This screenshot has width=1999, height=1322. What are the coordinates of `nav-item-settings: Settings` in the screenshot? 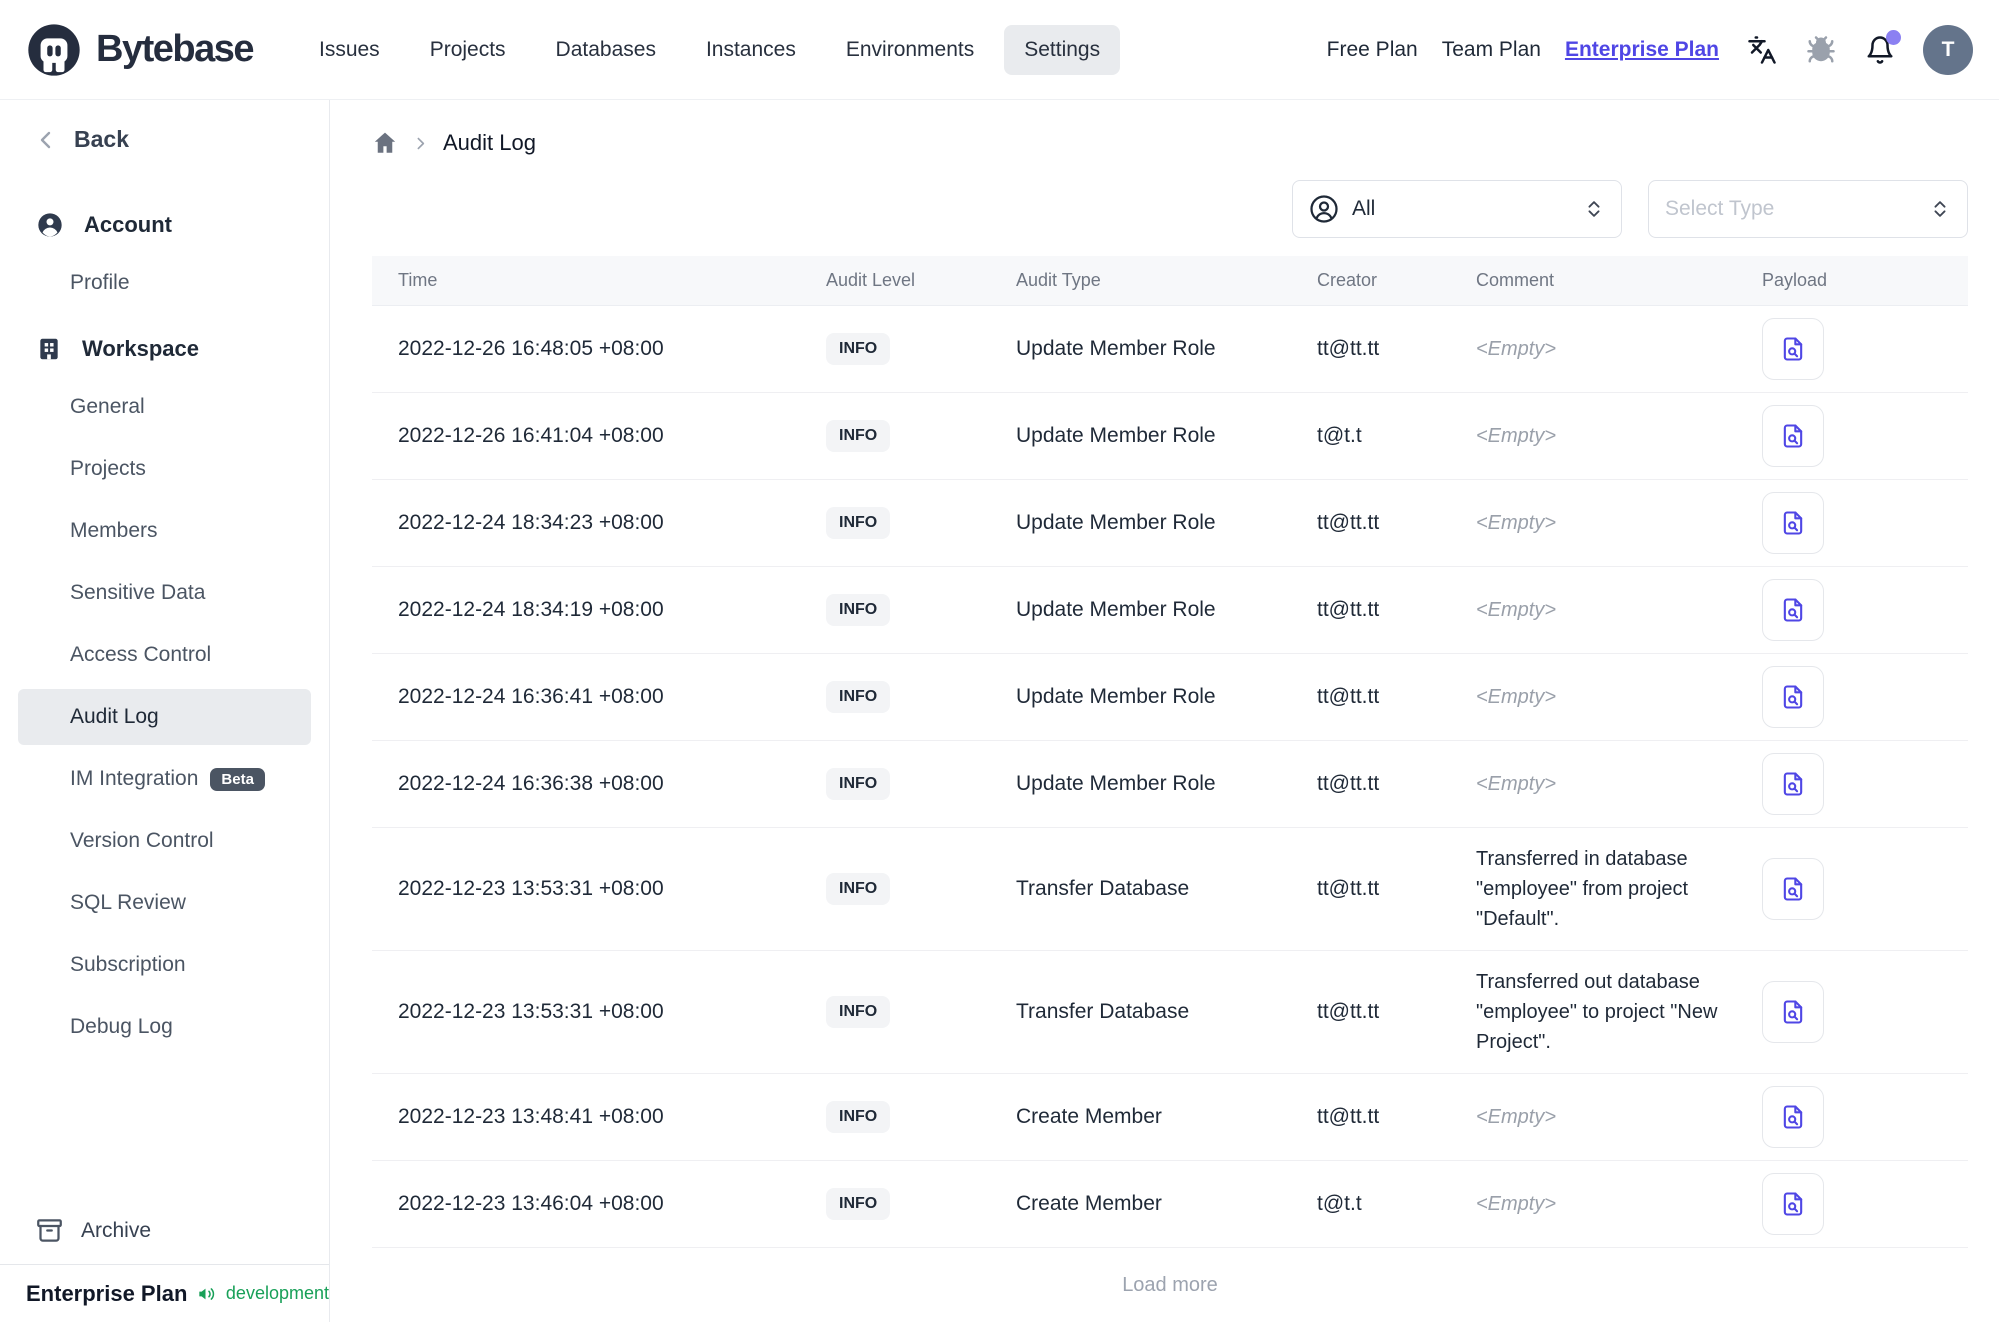 It's located at (1062, 49).